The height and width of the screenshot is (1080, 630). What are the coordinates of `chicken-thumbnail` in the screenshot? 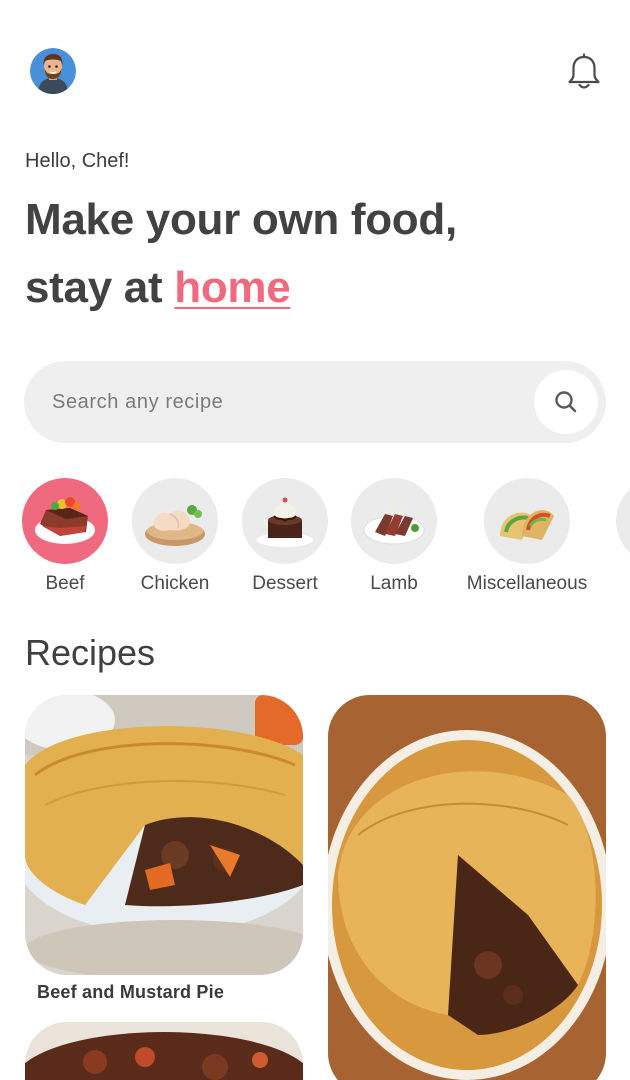 It's located at (175, 521).